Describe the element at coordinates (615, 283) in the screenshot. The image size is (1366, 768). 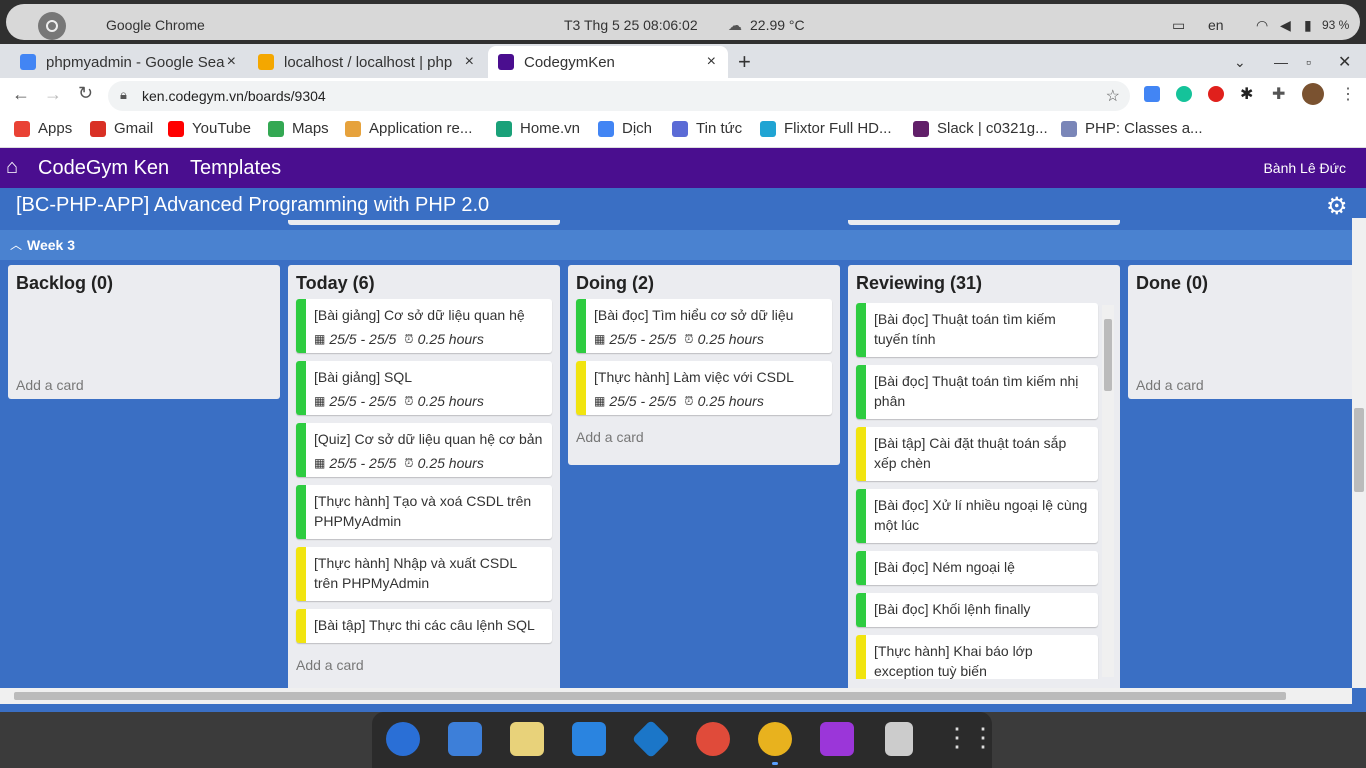
I see `list-title: Doing (2)` at that location.